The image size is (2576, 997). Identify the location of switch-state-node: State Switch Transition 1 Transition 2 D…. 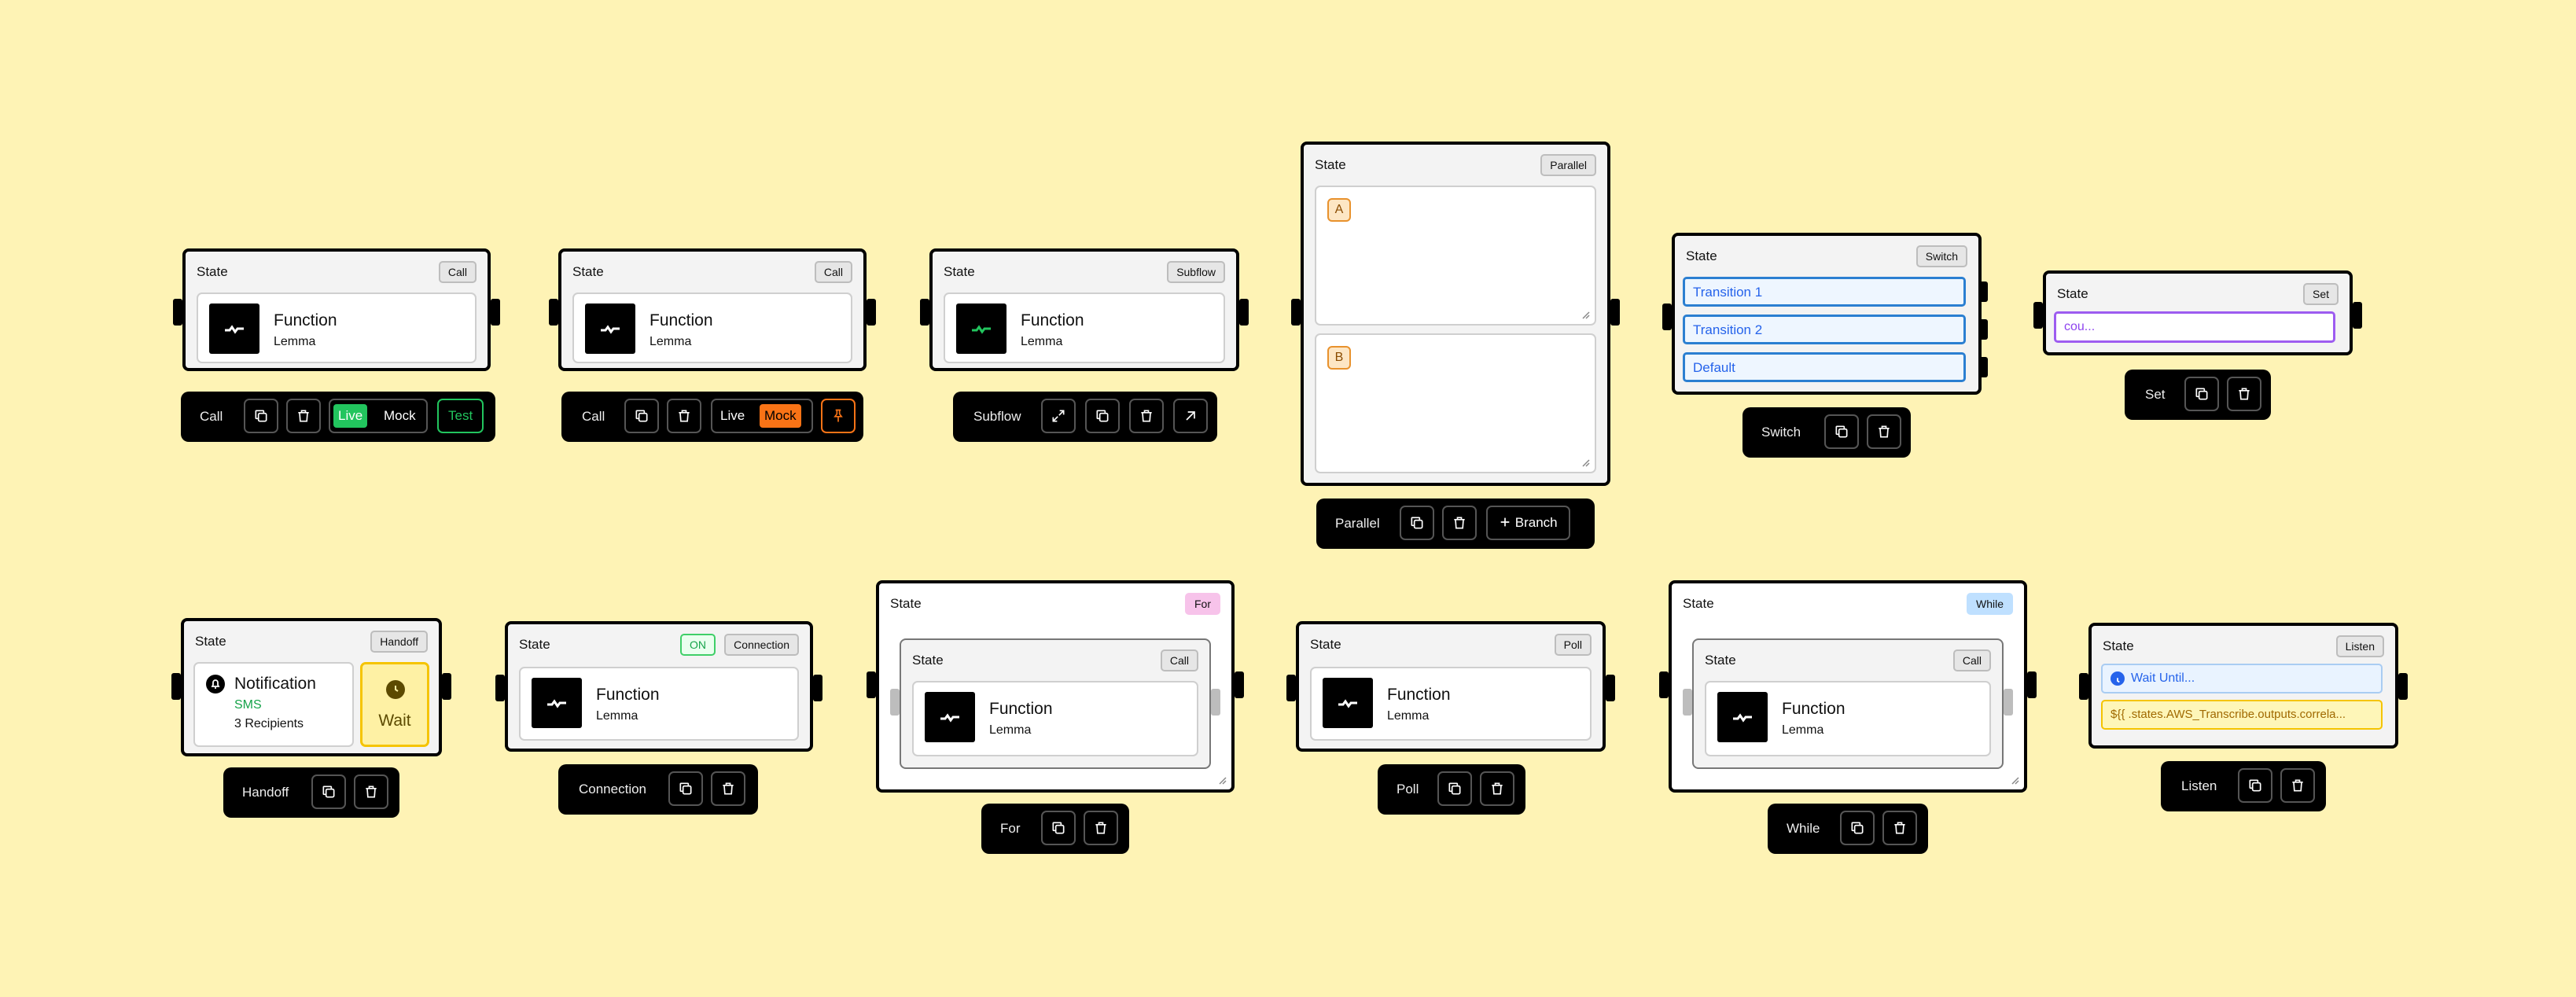
(1825, 314).